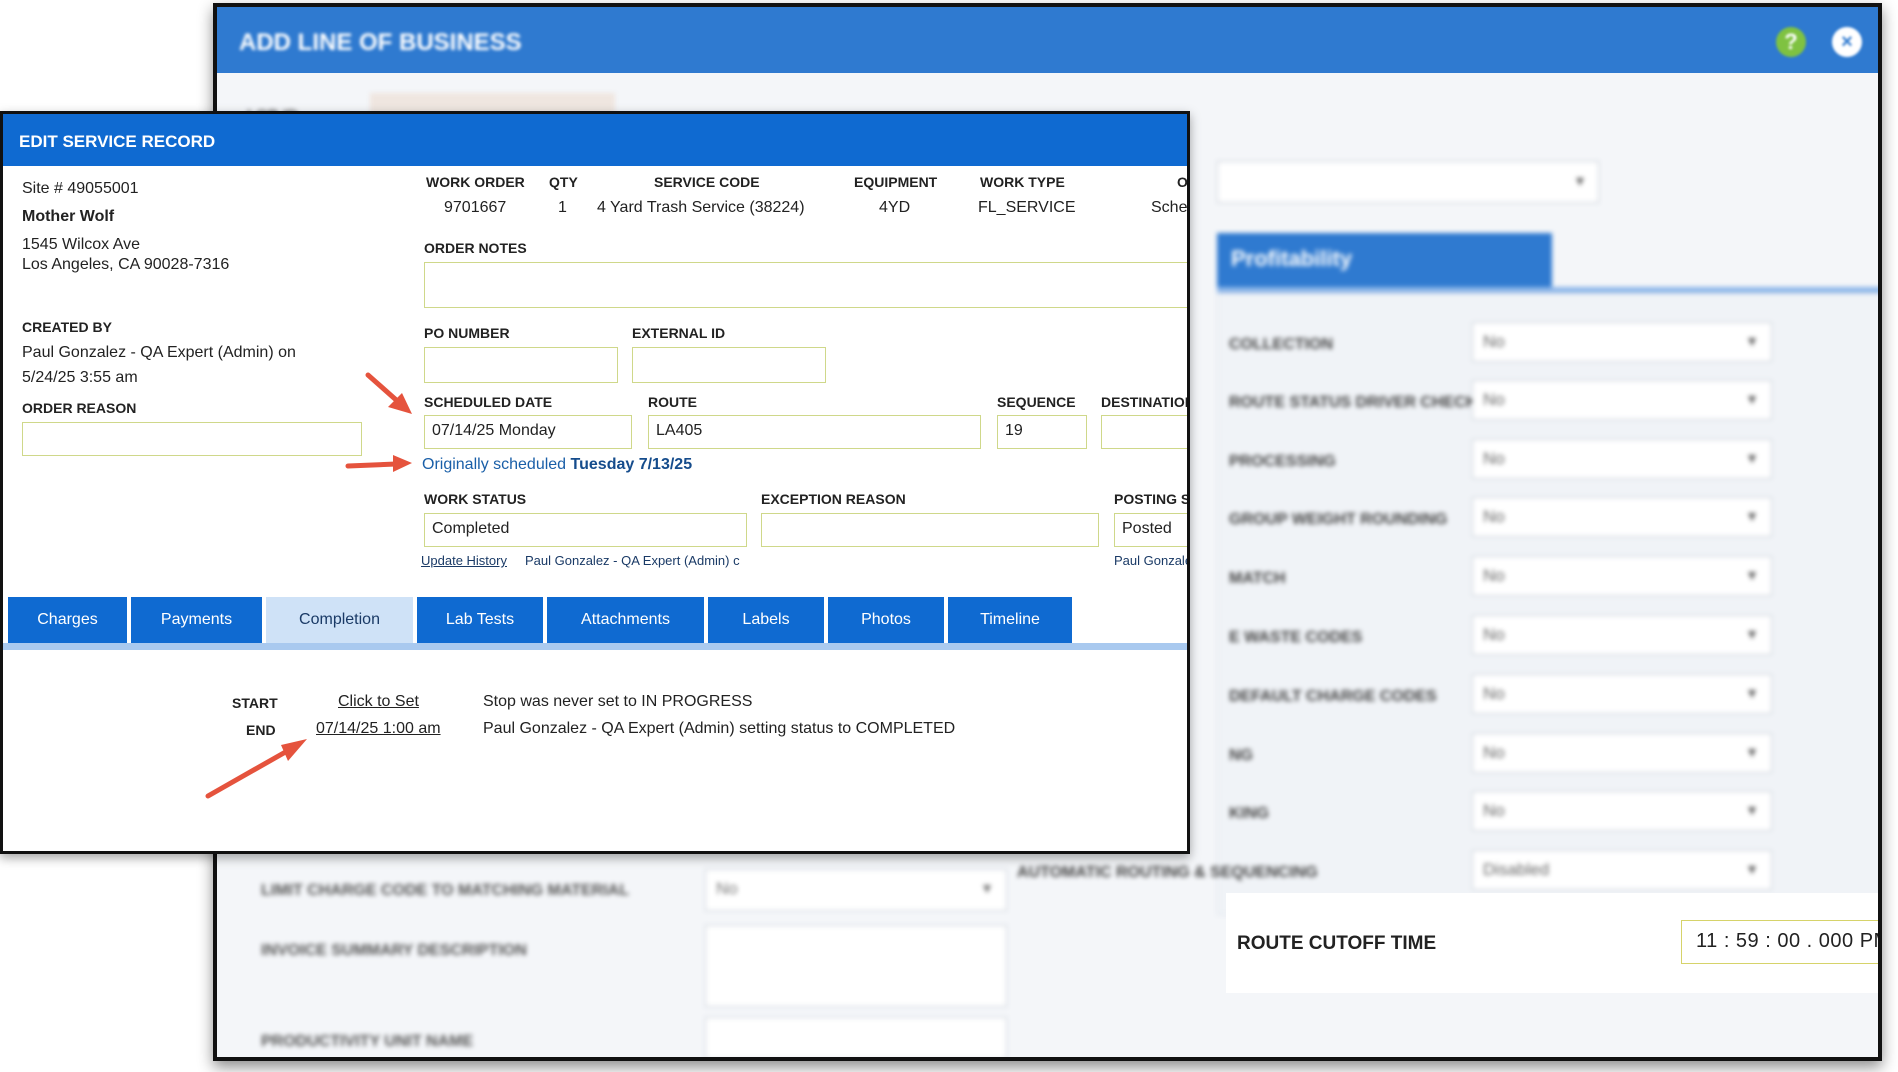 The width and height of the screenshot is (1898, 1072). Describe the element at coordinates (378, 463) in the screenshot. I see `arrow-to-originally-scheduled` at that location.